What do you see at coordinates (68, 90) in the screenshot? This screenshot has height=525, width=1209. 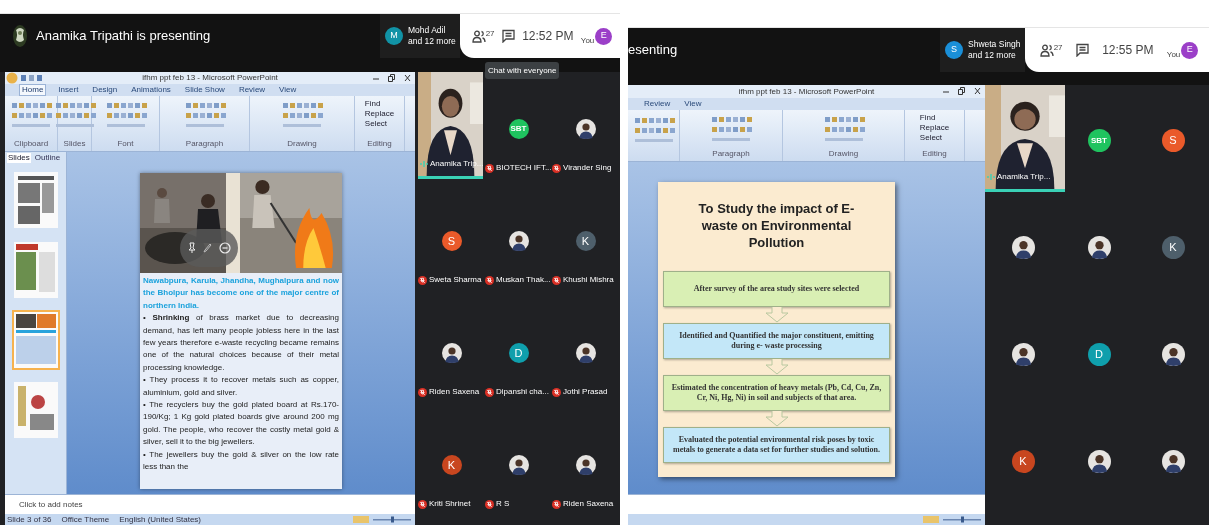 I see `ribbon-tab: Insert` at bounding box center [68, 90].